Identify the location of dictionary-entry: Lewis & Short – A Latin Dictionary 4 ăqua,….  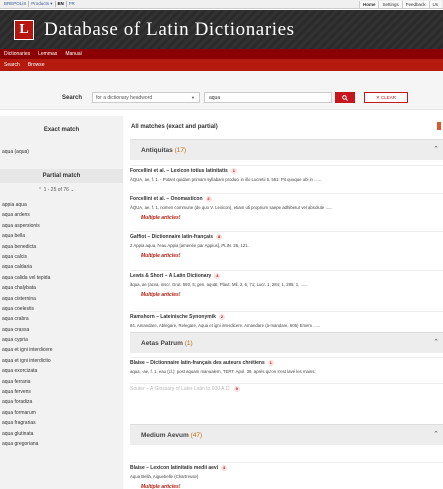
(286, 285).